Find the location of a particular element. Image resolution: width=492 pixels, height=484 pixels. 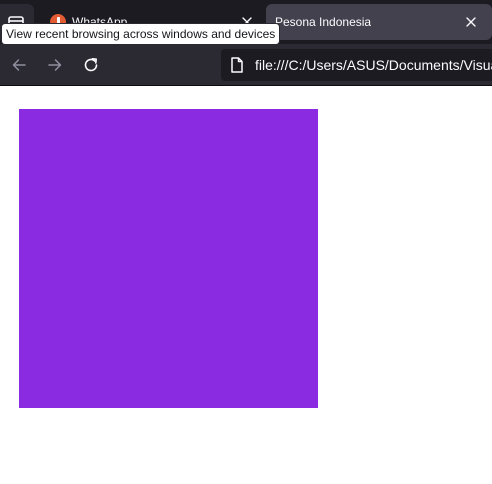

forward-button is located at coordinates (55, 65).